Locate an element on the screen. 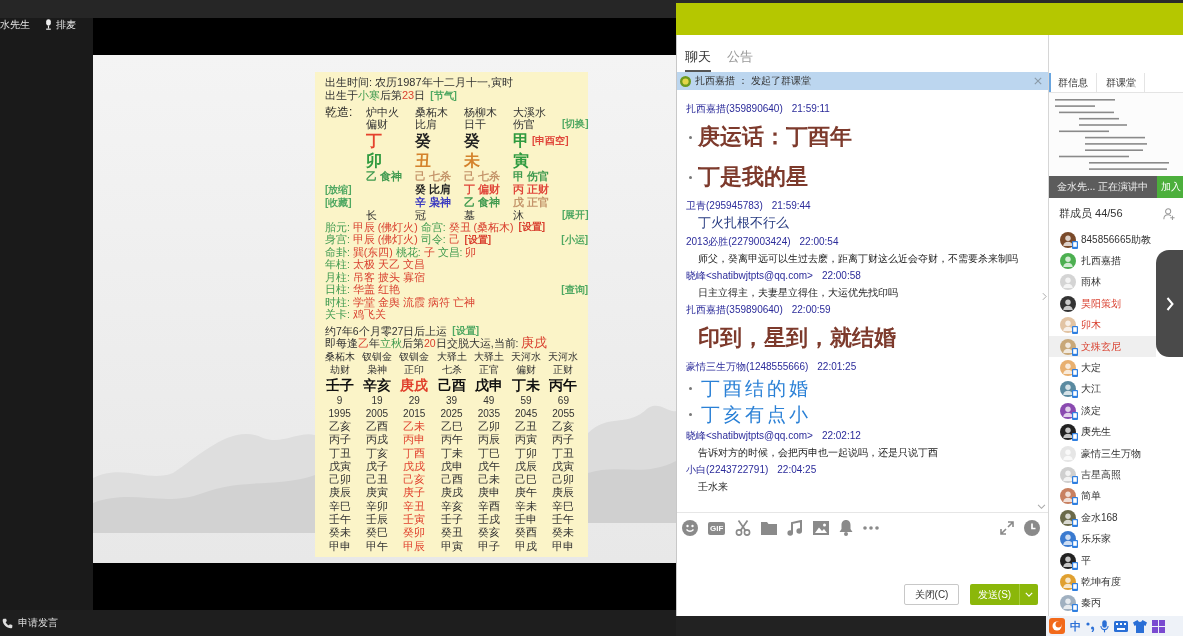 The width and height of the screenshot is (1183, 636). table-cell: 寅 is located at coordinates (521, 161).